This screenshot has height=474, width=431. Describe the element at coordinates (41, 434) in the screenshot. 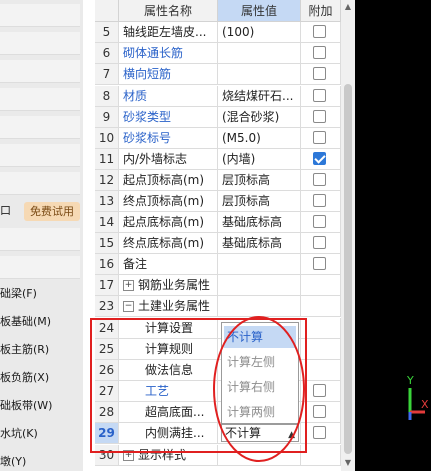

I see `nav-item-sump-pit: 水坑(K)` at that location.